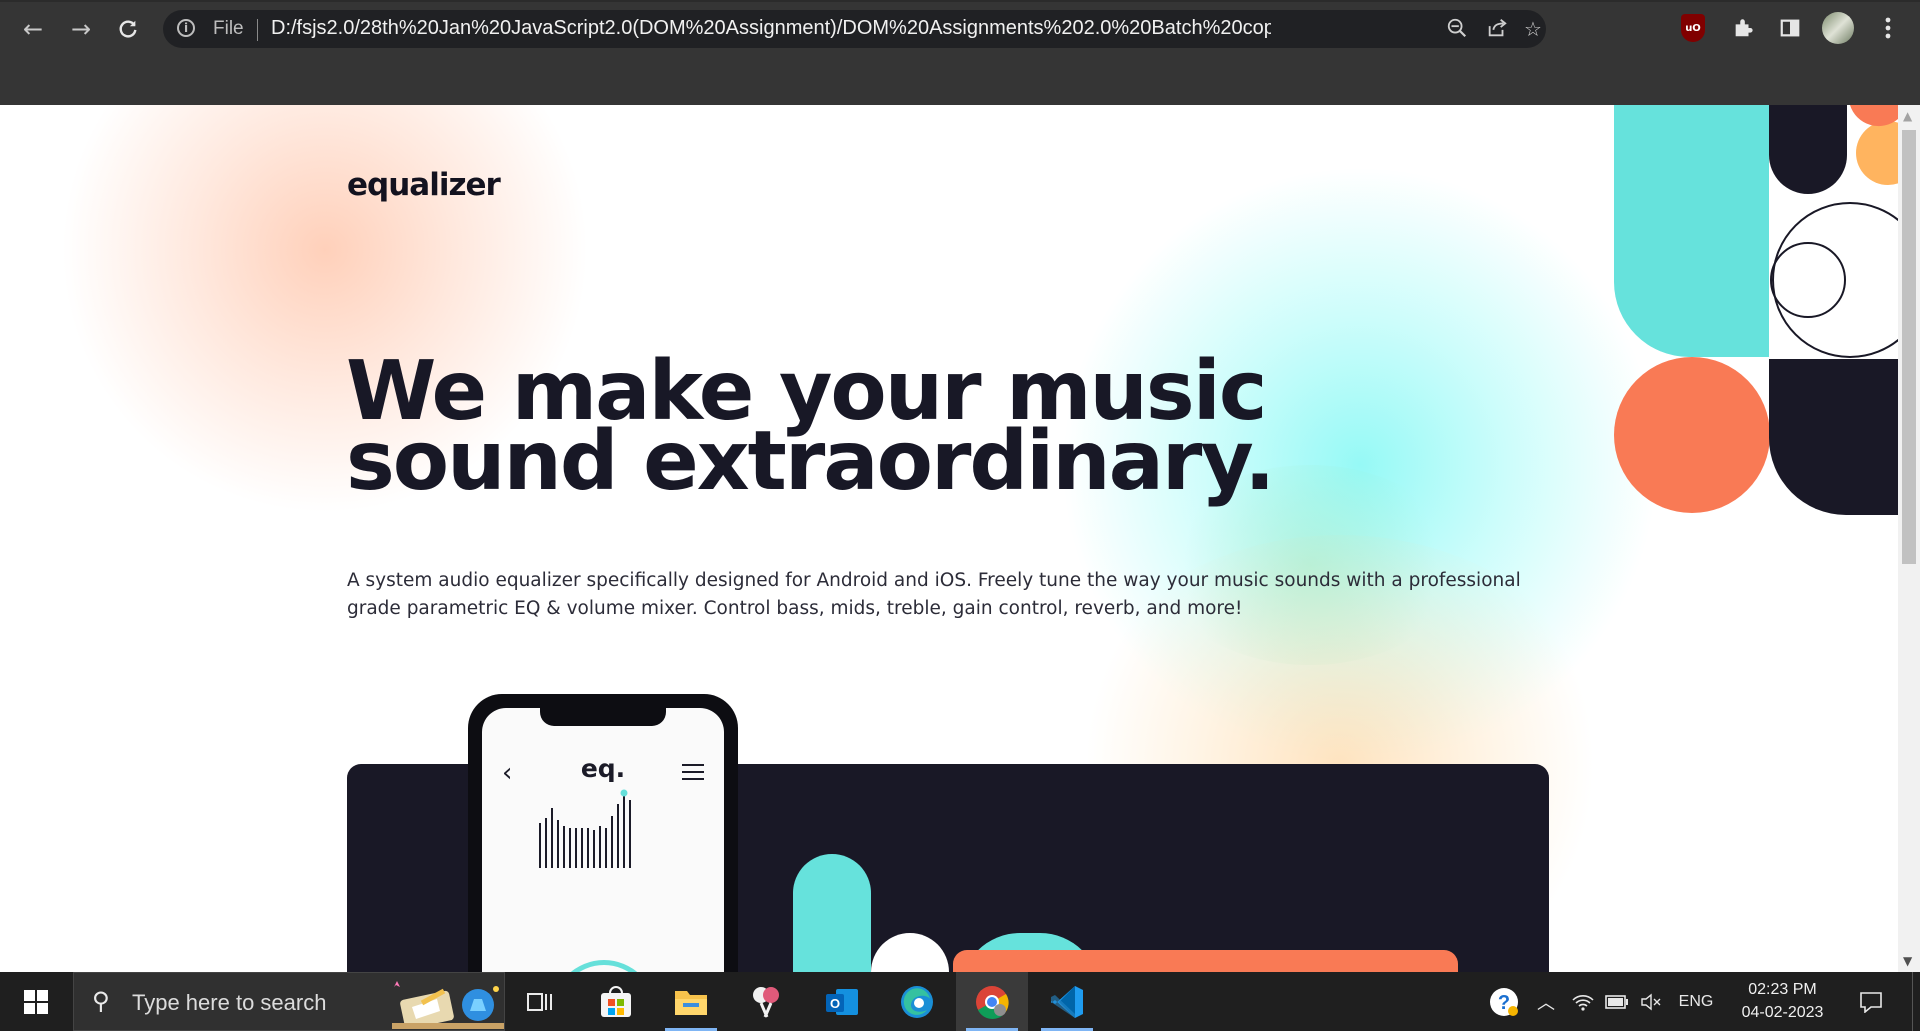  What do you see at coordinates (228, 28) in the screenshot?
I see `scheme-label: File` at bounding box center [228, 28].